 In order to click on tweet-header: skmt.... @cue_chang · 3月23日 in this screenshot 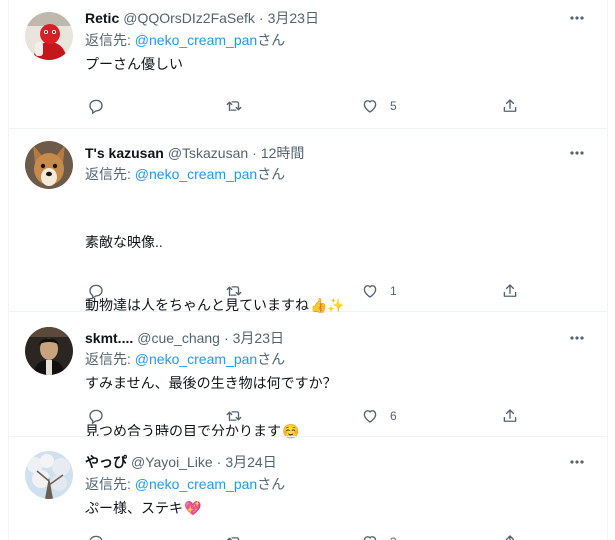, I will do `click(341, 338)`.